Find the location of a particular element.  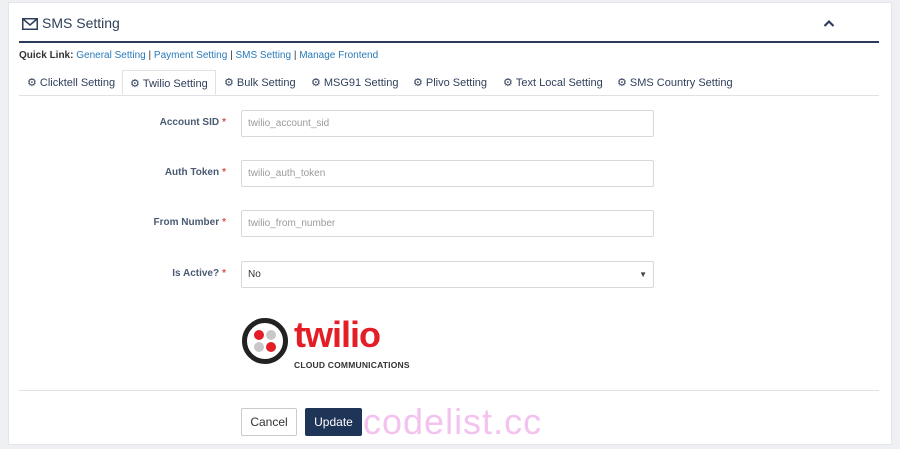

panel-title: SMS Setting is located at coordinates (71, 24).